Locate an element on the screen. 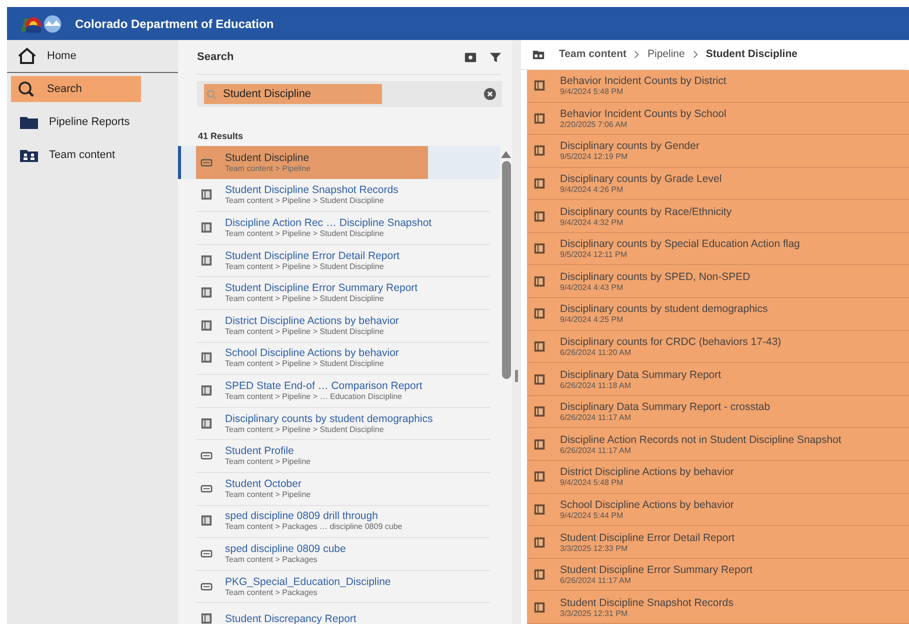  result-count: 41 Results is located at coordinates (221, 136).